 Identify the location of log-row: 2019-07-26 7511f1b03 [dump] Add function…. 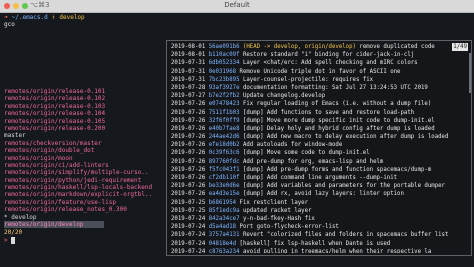
(320, 113).